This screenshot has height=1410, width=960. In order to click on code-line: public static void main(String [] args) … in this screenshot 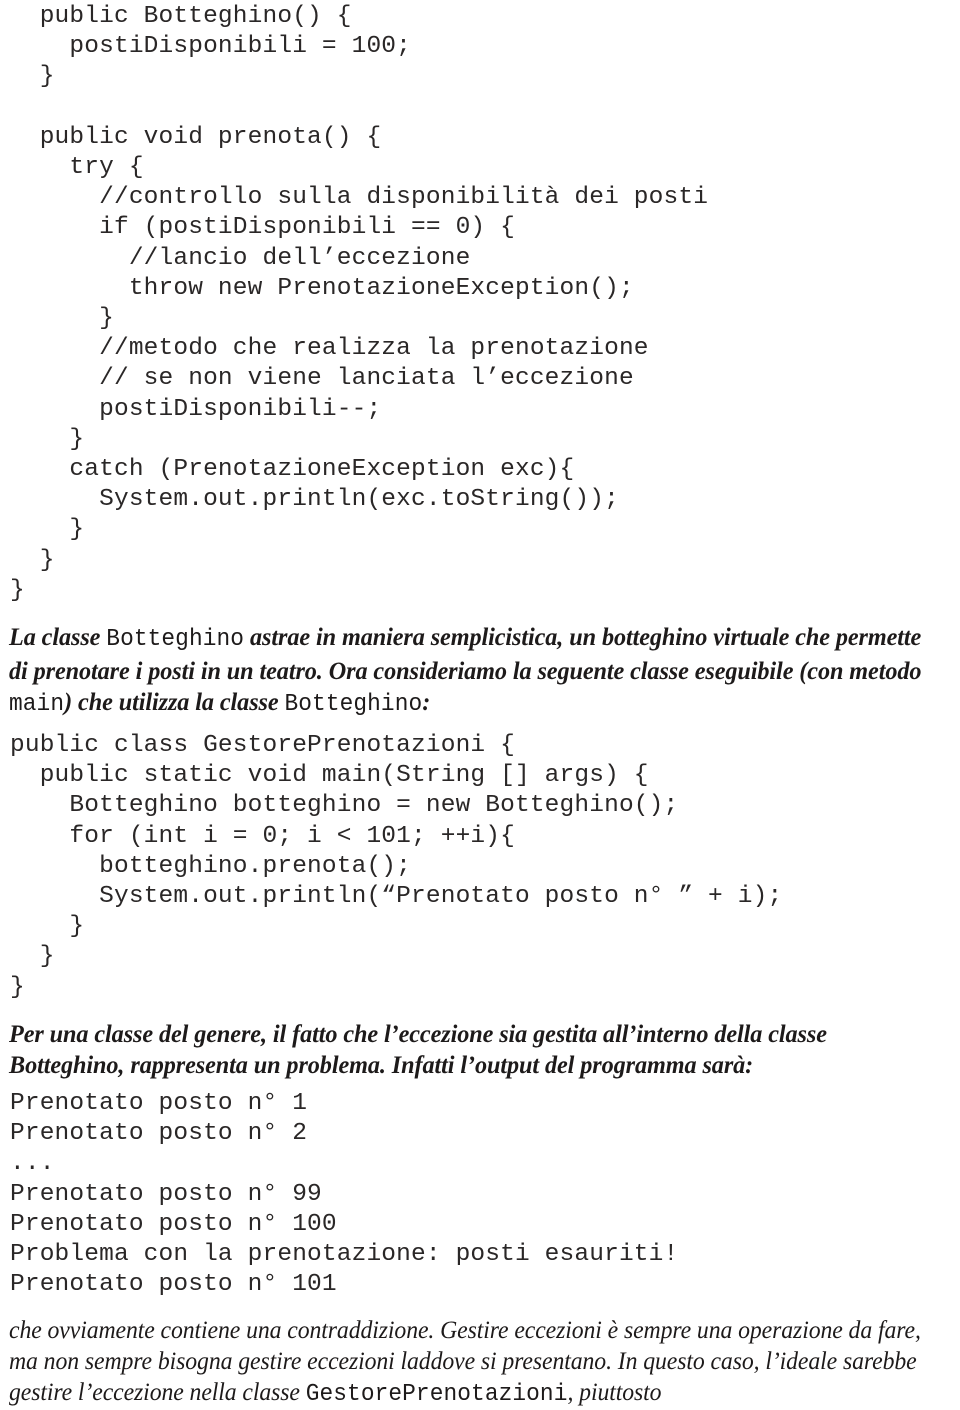, I will do `click(329, 776)`.